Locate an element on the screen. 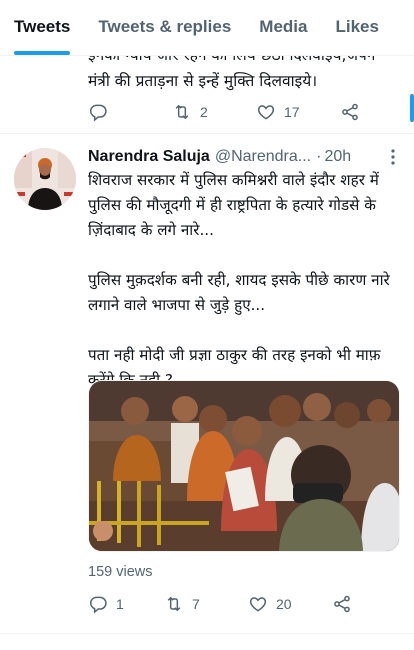 Image resolution: width=414 pixels, height=650 pixels. tab-likes-label: Likes is located at coordinates (357, 26).